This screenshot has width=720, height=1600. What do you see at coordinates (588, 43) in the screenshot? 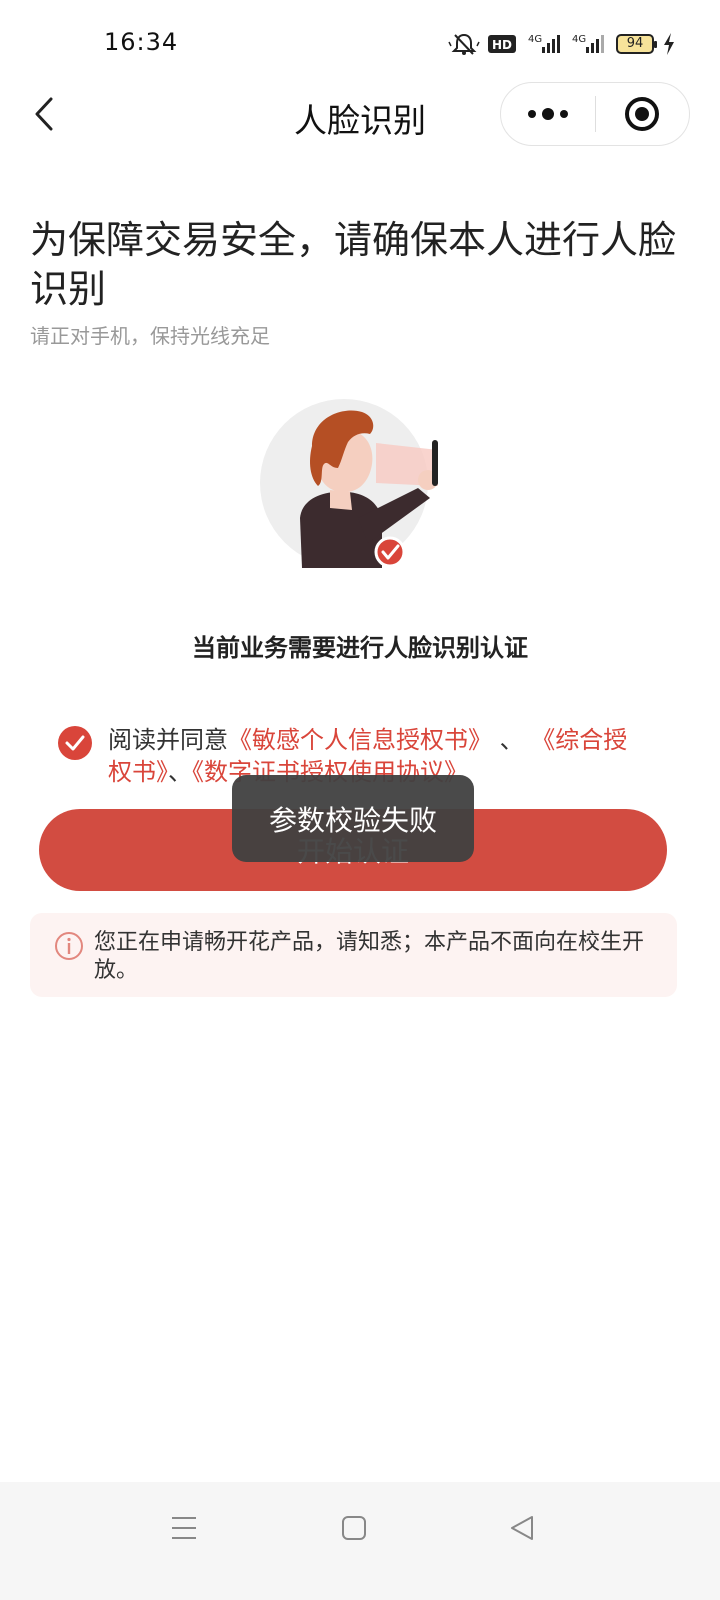
I see `signal-4g-icon-2: 4G` at bounding box center [588, 43].